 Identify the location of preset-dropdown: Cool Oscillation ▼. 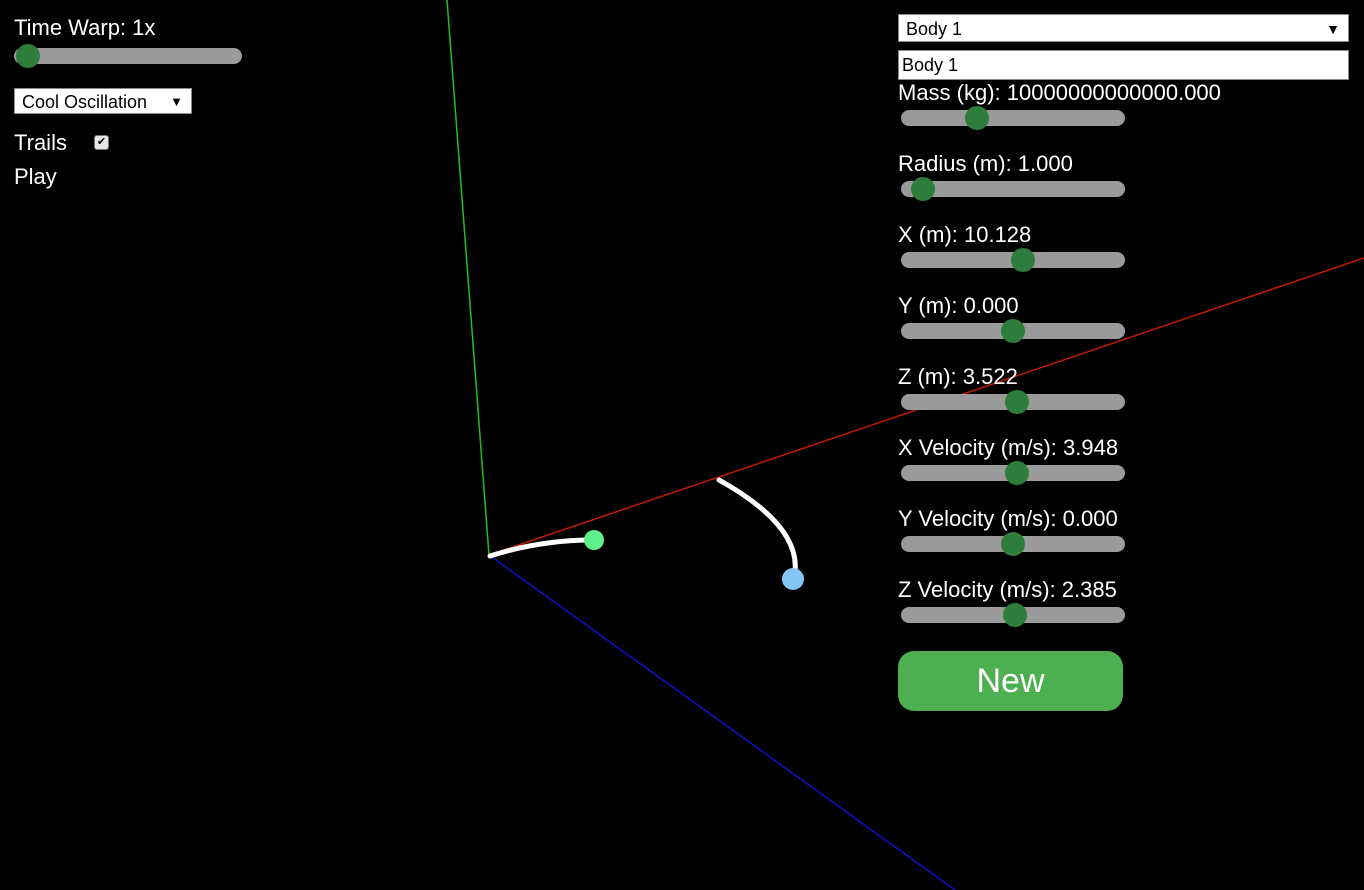
(103, 101).